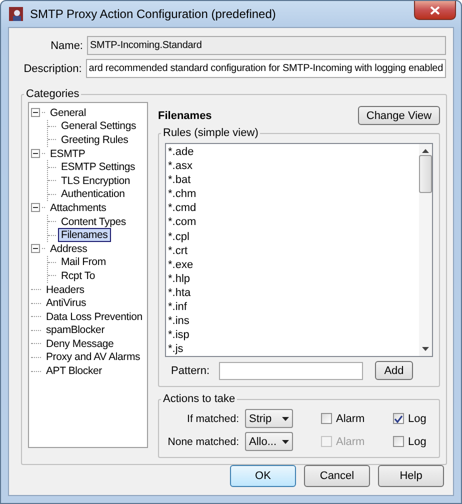 This screenshot has height=504, width=462. Describe the element at coordinates (263, 476) in the screenshot. I see `dialog-button: OK` at that location.